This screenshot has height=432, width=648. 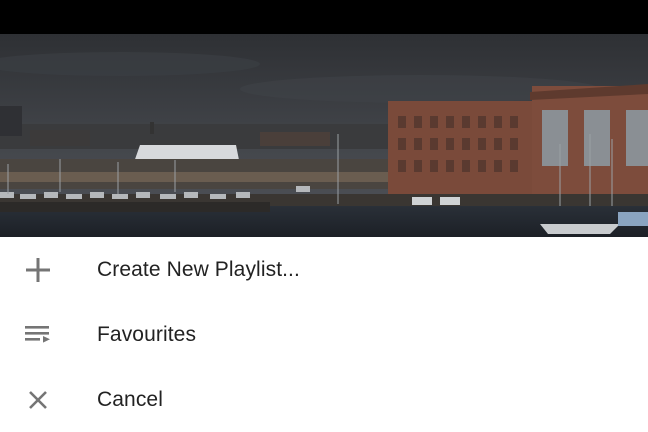 I want to click on close-icon, so click(x=38, y=400).